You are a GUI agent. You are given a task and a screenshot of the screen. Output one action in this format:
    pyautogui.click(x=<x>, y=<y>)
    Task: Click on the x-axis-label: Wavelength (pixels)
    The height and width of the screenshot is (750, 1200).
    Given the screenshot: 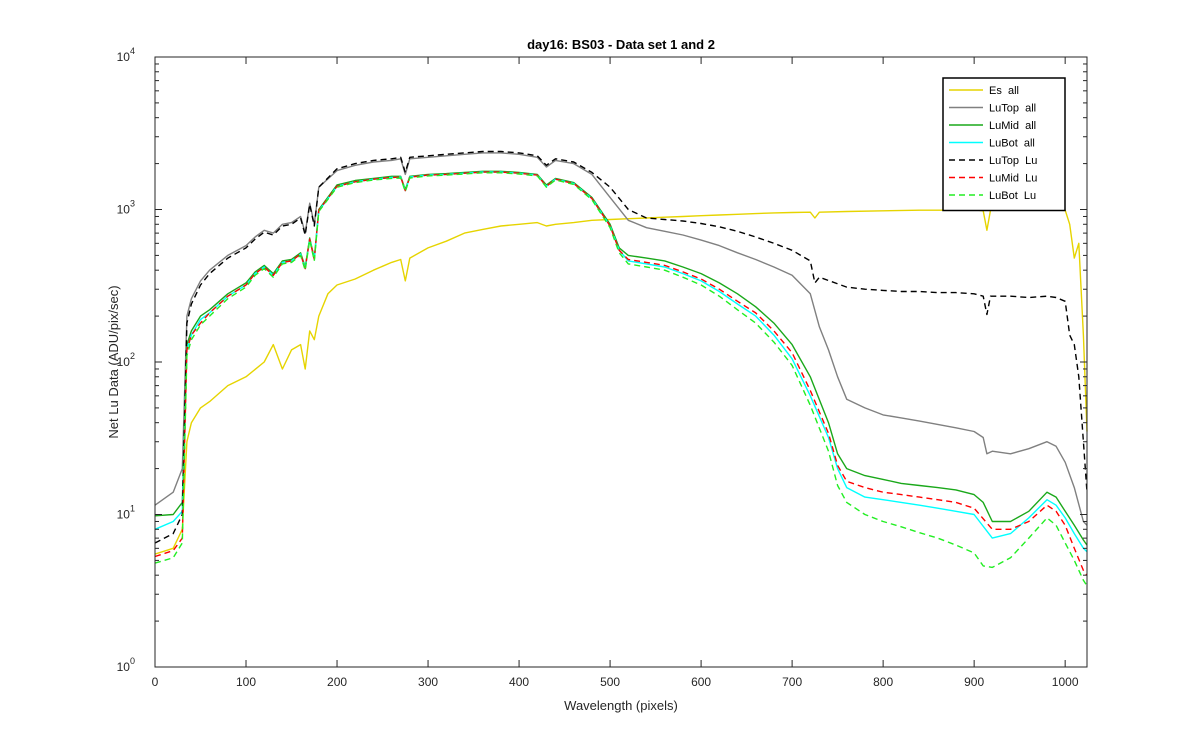 What is the action you would take?
    pyautogui.click(x=621, y=705)
    